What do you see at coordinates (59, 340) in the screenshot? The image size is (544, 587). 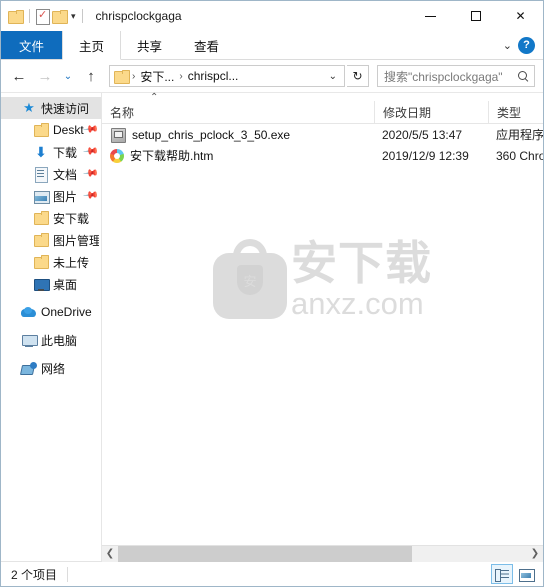 I see `sidebar-item-label: 此电脑` at bounding box center [59, 340].